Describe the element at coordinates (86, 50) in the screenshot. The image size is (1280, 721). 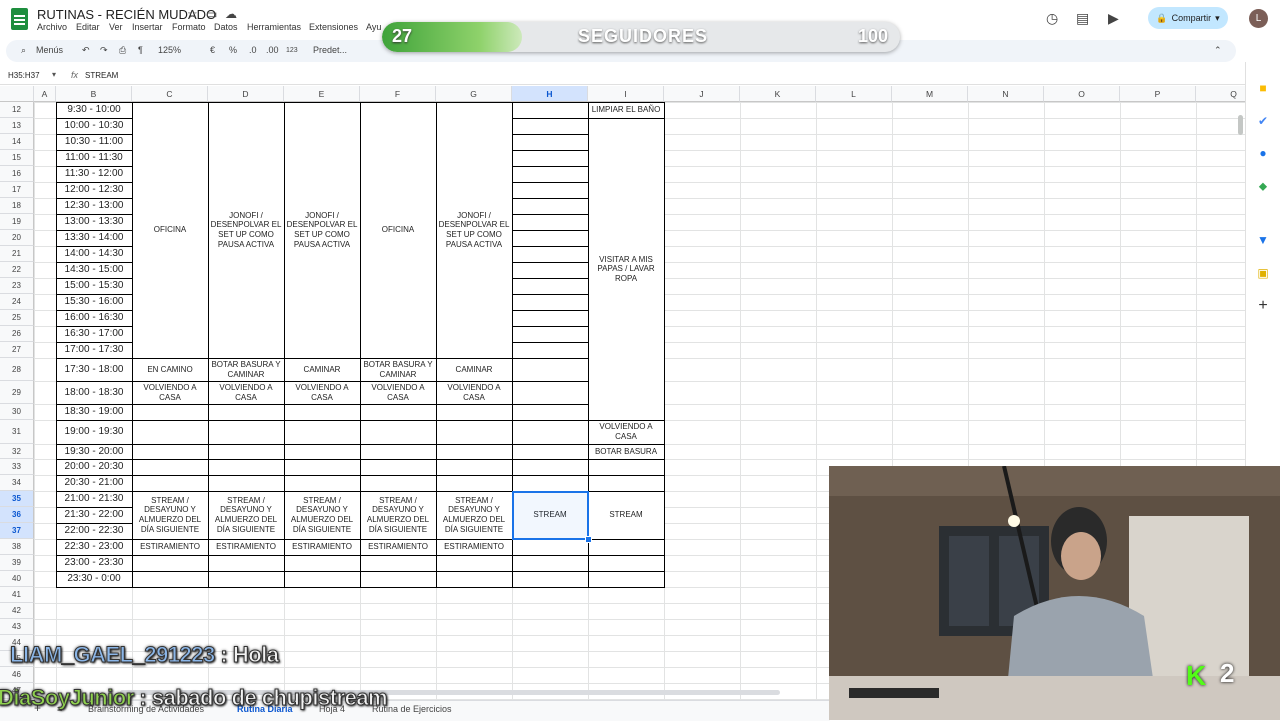
I see `undo-icon: ↶` at that location.